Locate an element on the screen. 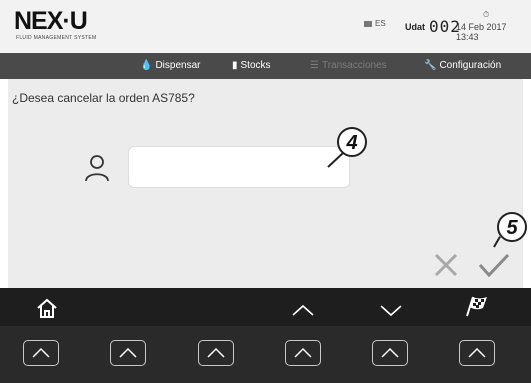  datetime: 14 Feb 2017 13:43 is located at coordinates (481, 32).